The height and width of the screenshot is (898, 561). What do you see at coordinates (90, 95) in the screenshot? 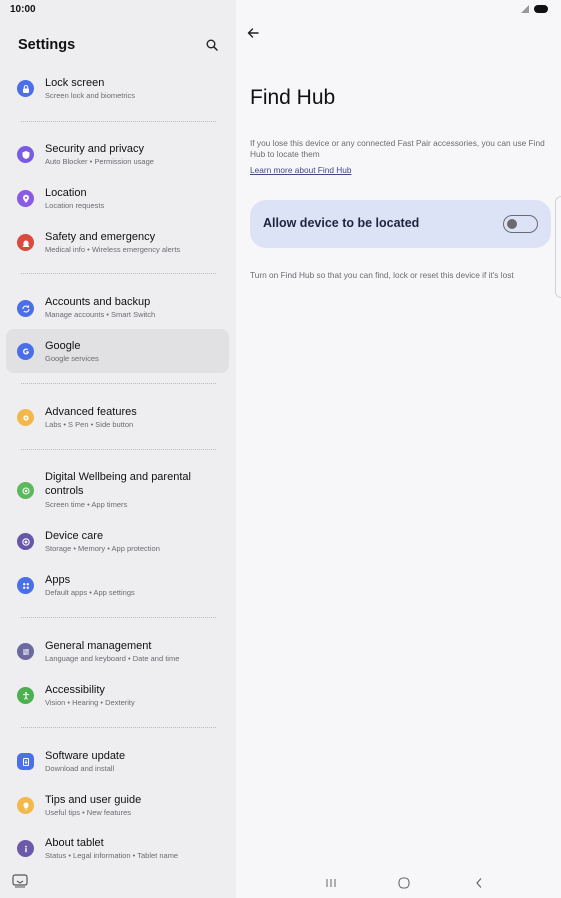
I see `sidebar-item-subtitle: Screen lock and biometrics` at bounding box center [90, 95].